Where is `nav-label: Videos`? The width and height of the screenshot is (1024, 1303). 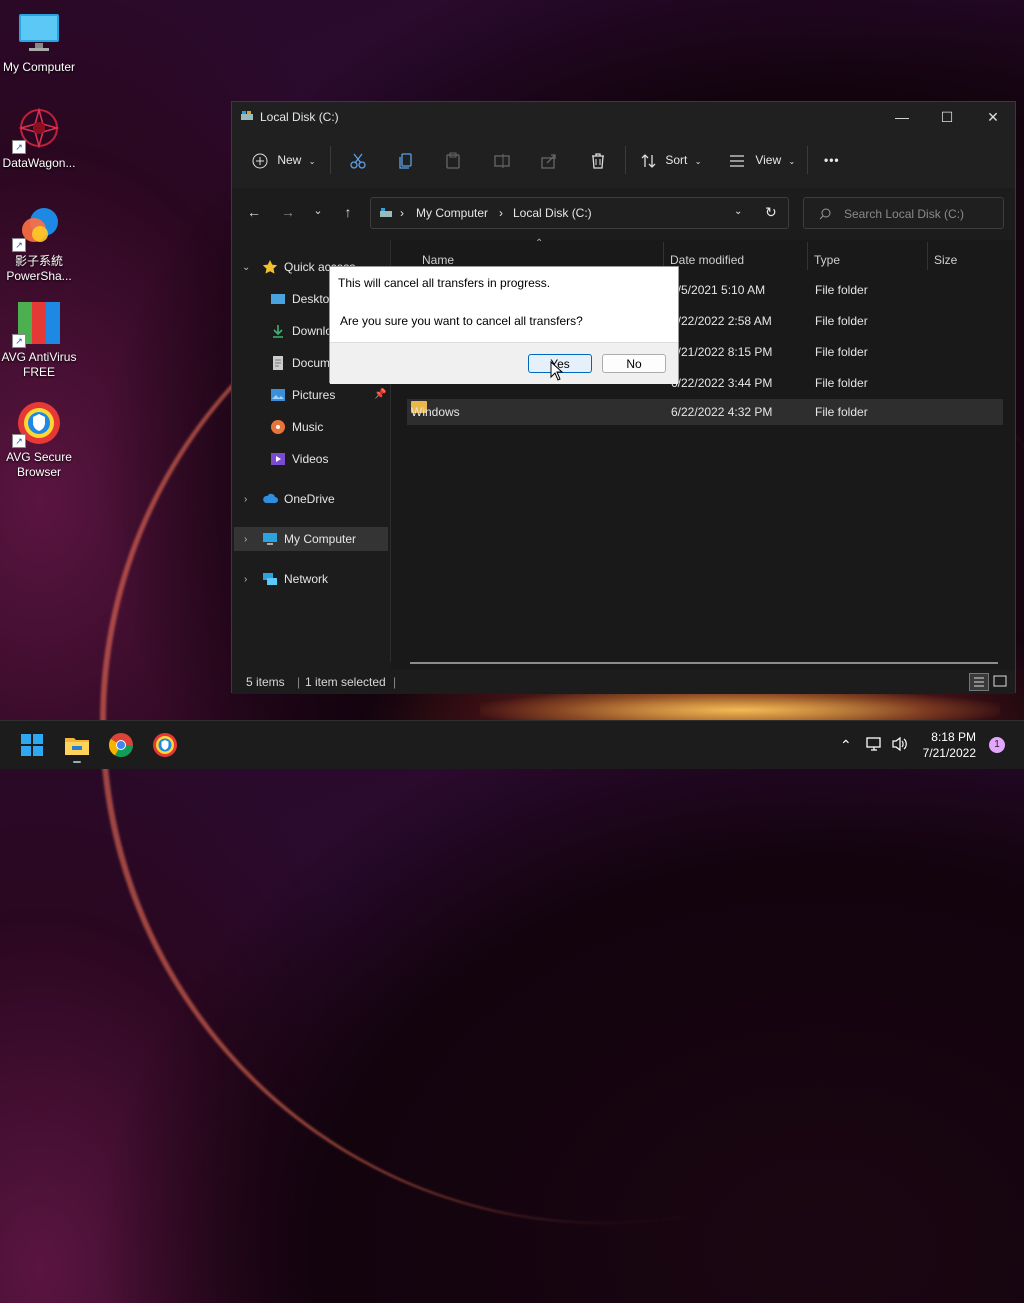 nav-label: Videos is located at coordinates (310, 459).